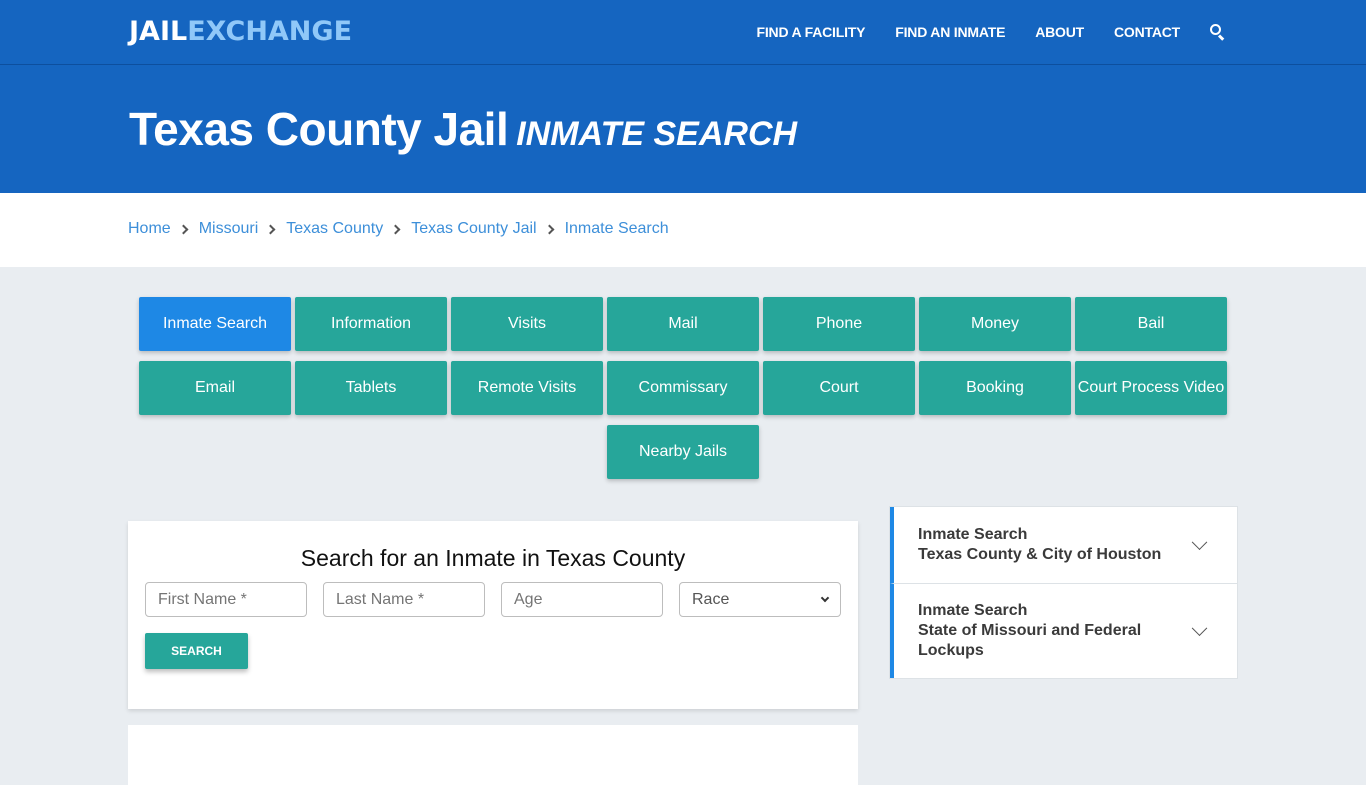 Image resolution: width=1366 pixels, height=785 pixels. Describe the element at coordinates (371, 324) in the screenshot. I see `btn-information: Information` at that location.